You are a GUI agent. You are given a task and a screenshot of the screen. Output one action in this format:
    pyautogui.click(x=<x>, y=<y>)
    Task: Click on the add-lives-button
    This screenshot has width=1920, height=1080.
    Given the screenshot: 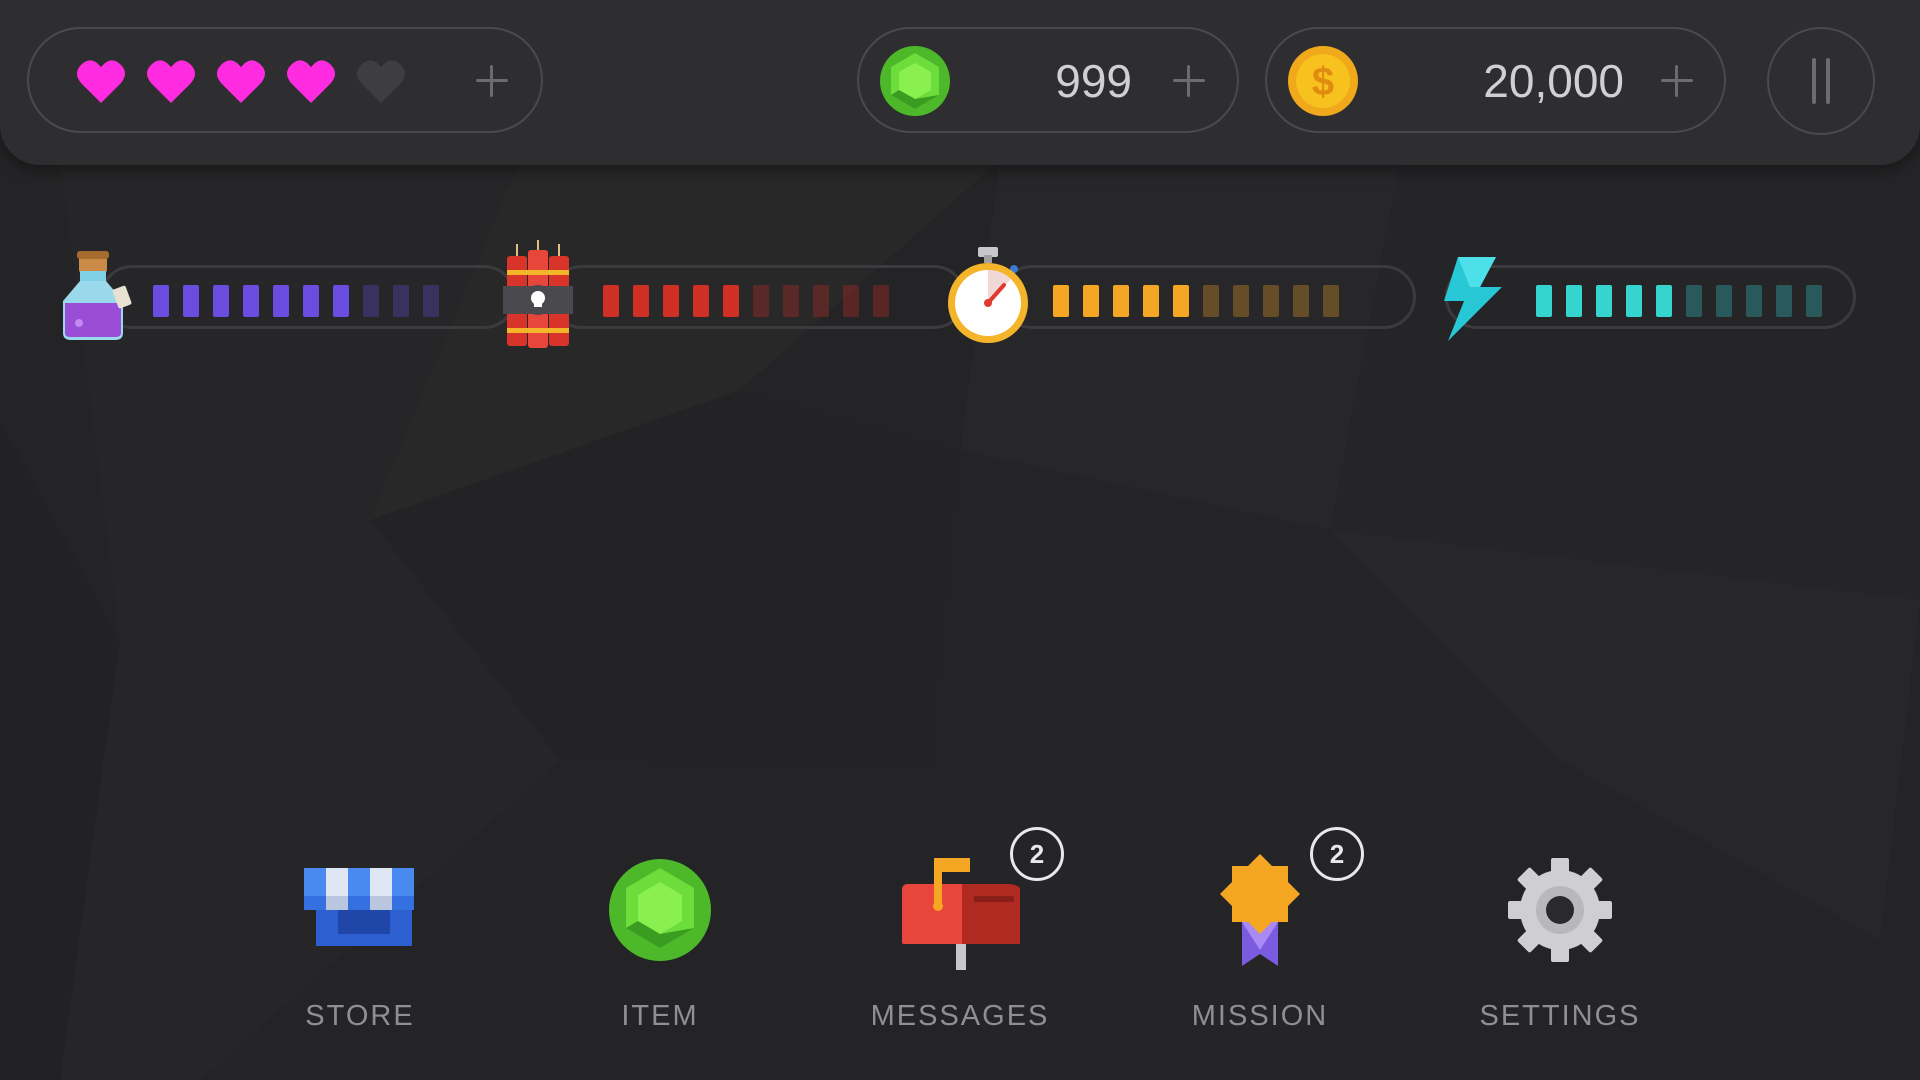 What is the action you would take?
    pyautogui.click(x=491, y=80)
    